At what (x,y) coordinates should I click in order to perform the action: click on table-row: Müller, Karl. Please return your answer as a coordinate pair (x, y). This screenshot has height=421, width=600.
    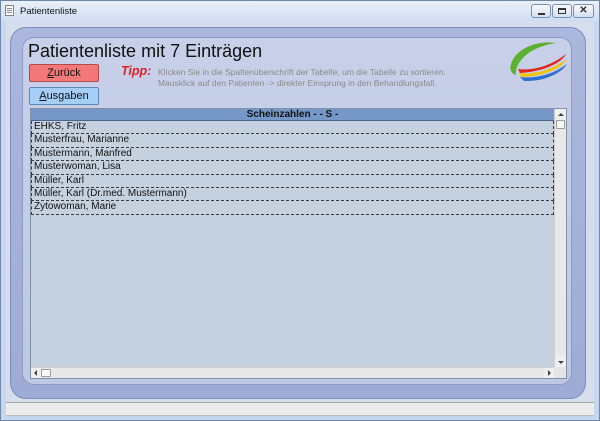
    Looking at the image, I should click on (292, 181).